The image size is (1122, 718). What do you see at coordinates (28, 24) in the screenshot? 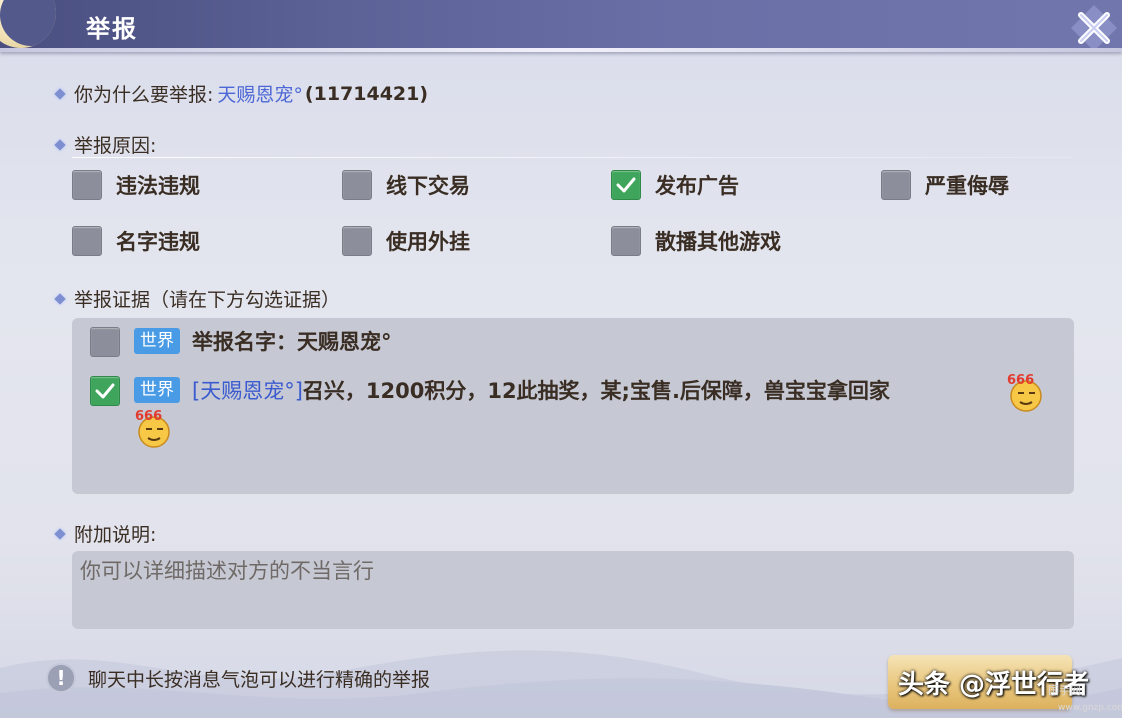
I see `moon-decoration` at bounding box center [28, 24].